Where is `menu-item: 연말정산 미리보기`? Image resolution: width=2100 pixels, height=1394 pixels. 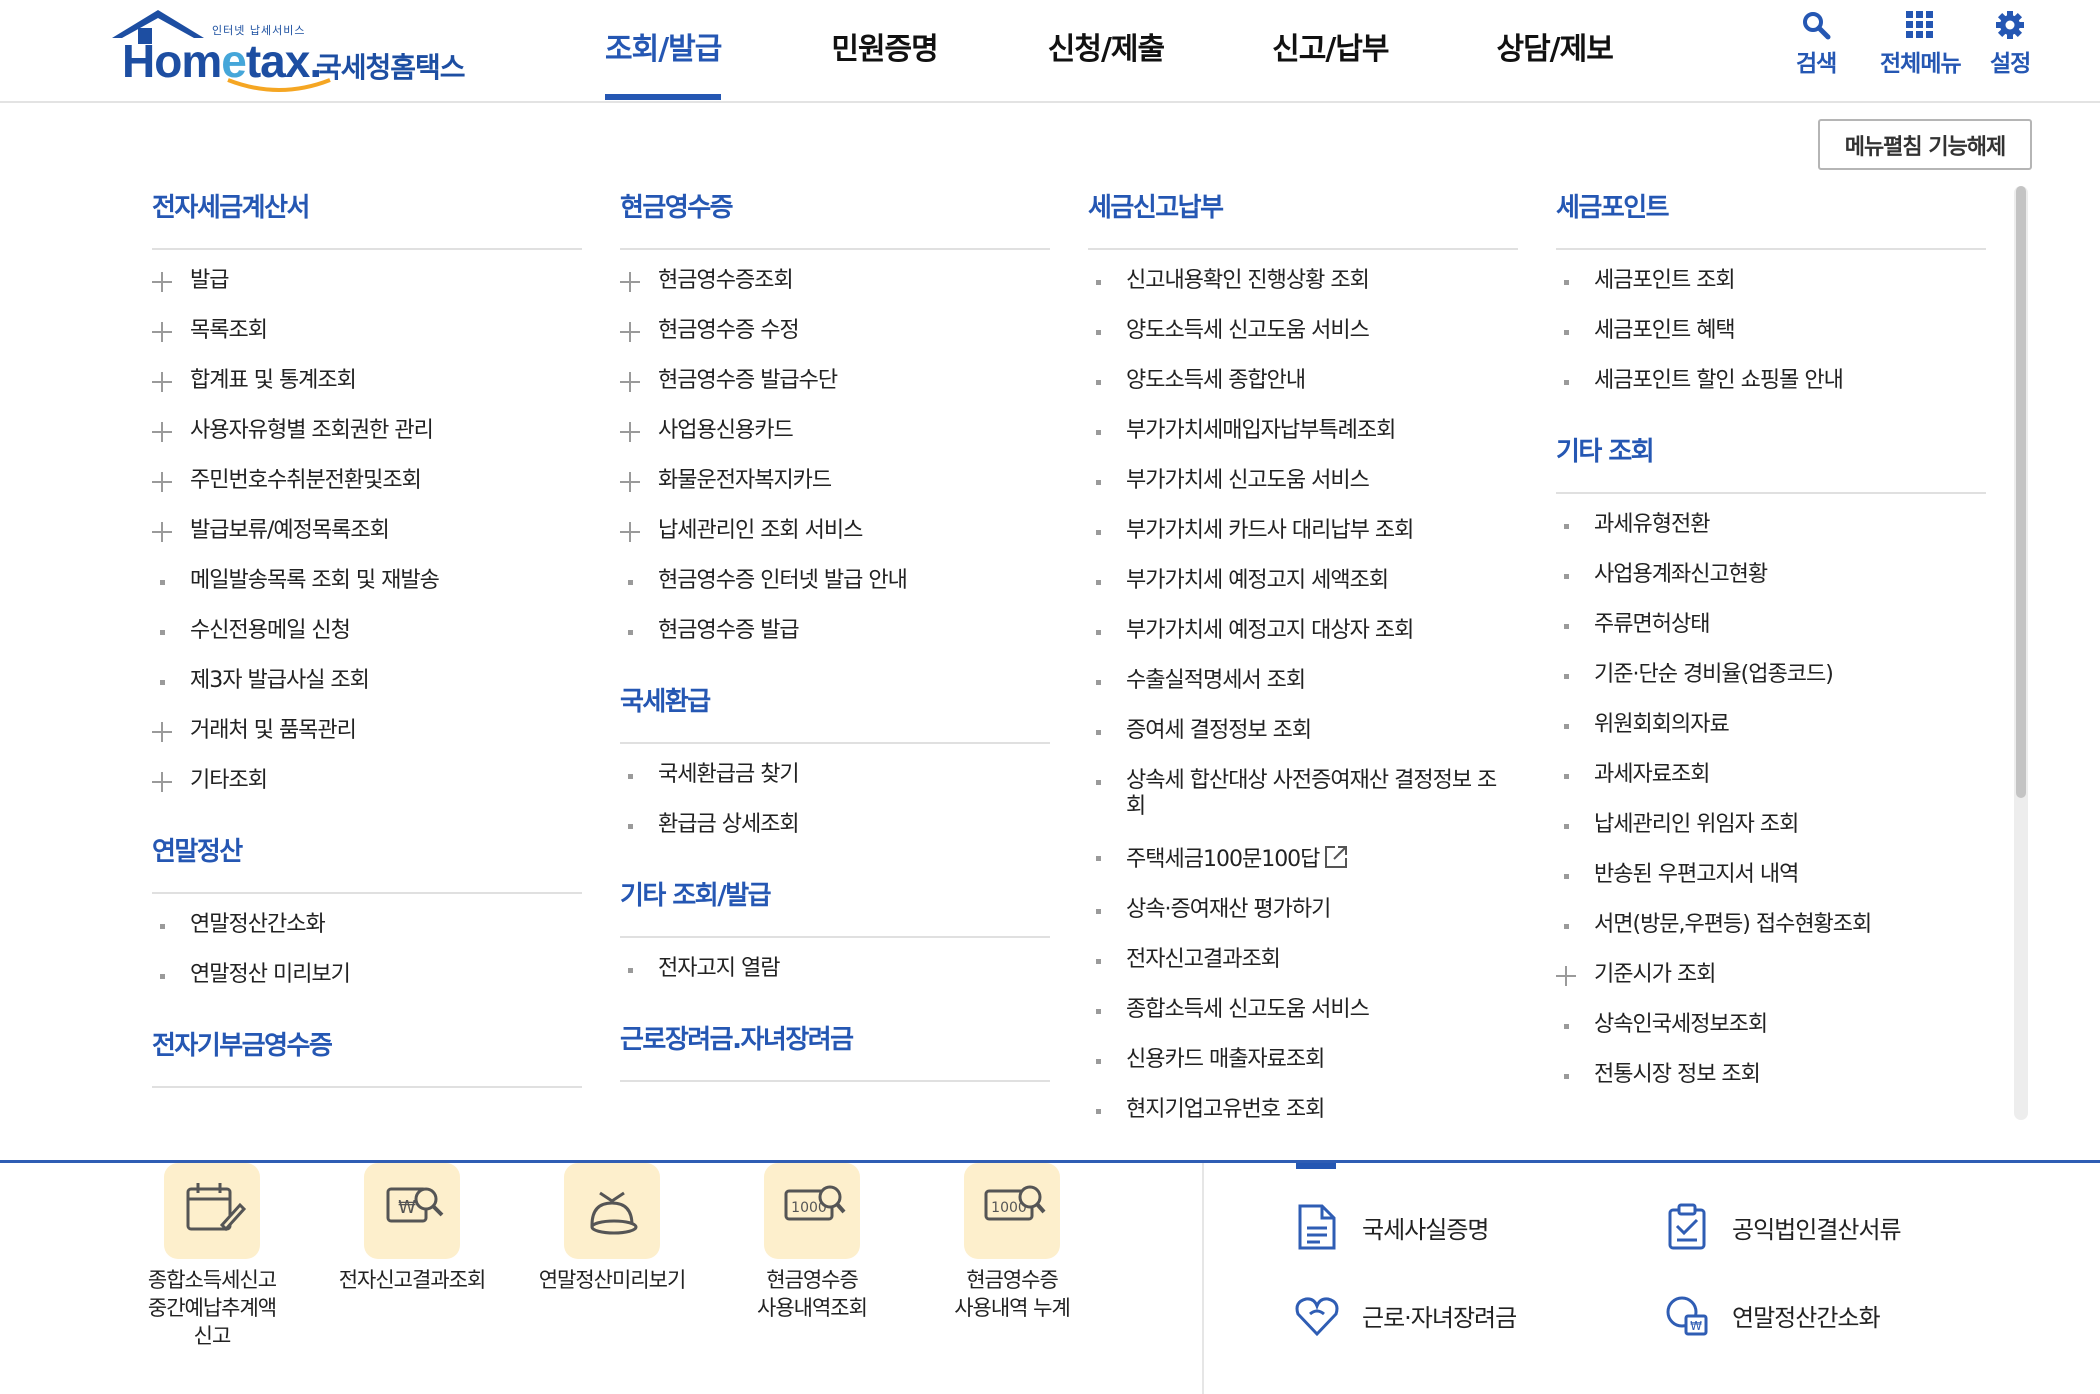
menu-item: 연말정산 미리보기 is located at coordinates (367, 975).